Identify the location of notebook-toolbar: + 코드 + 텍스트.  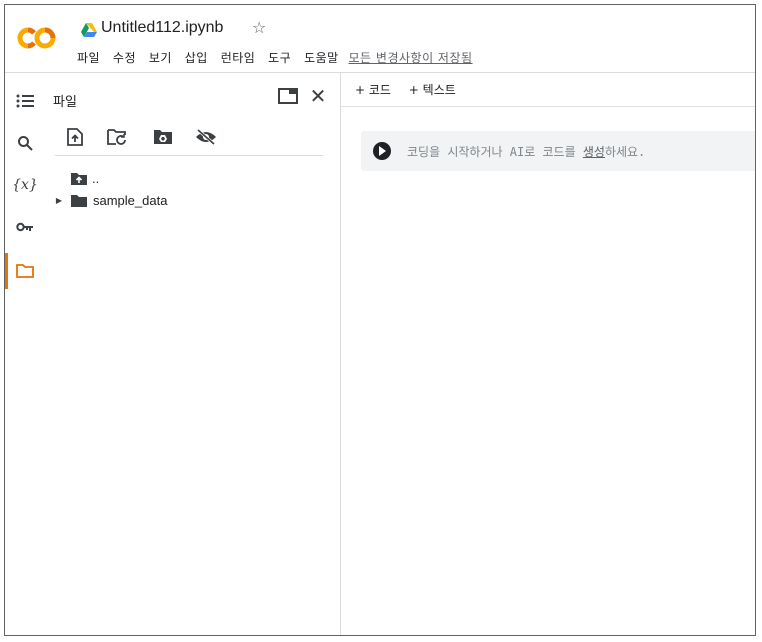
(412, 89).